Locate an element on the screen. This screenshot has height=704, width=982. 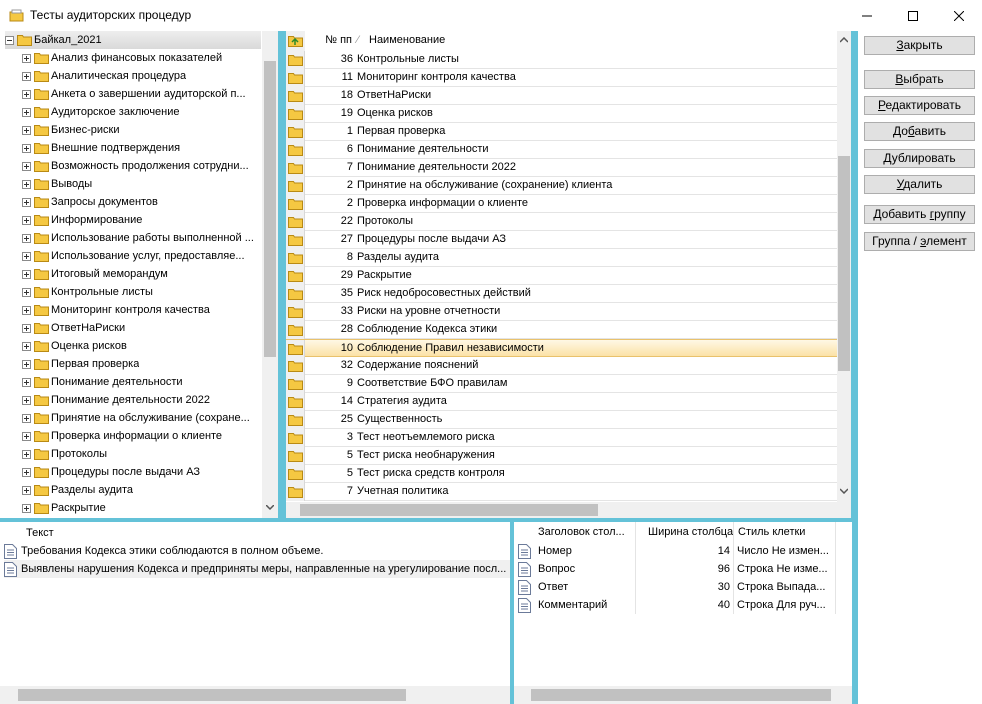
tree-root: Байкал_2021 is located at coordinates (133, 40).